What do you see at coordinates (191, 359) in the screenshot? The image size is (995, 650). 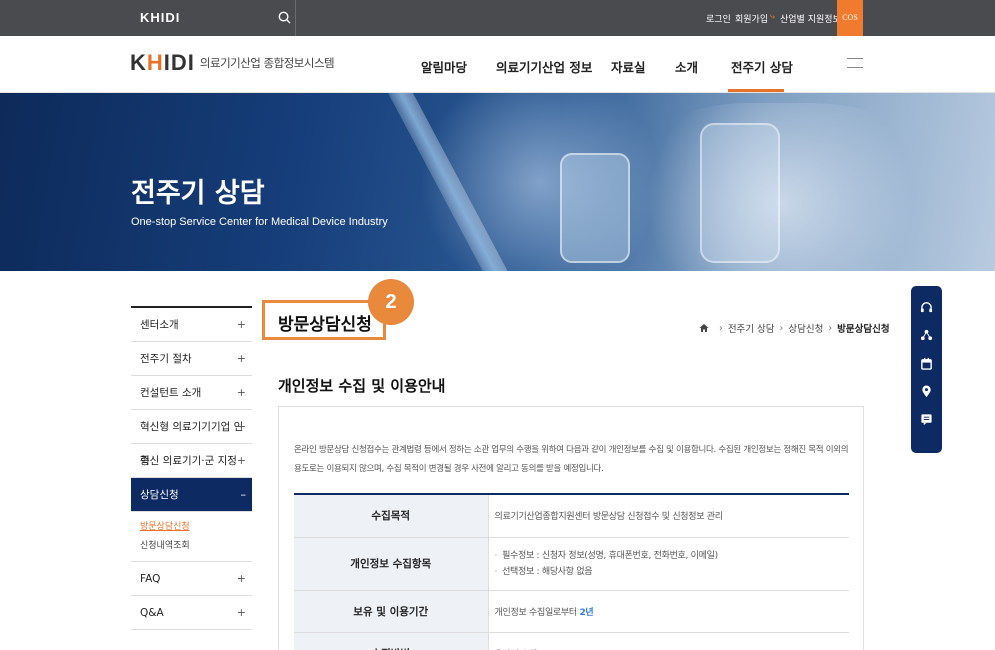 I see `sidebar-item-procedure: 전주기 절차 +` at bounding box center [191, 359].